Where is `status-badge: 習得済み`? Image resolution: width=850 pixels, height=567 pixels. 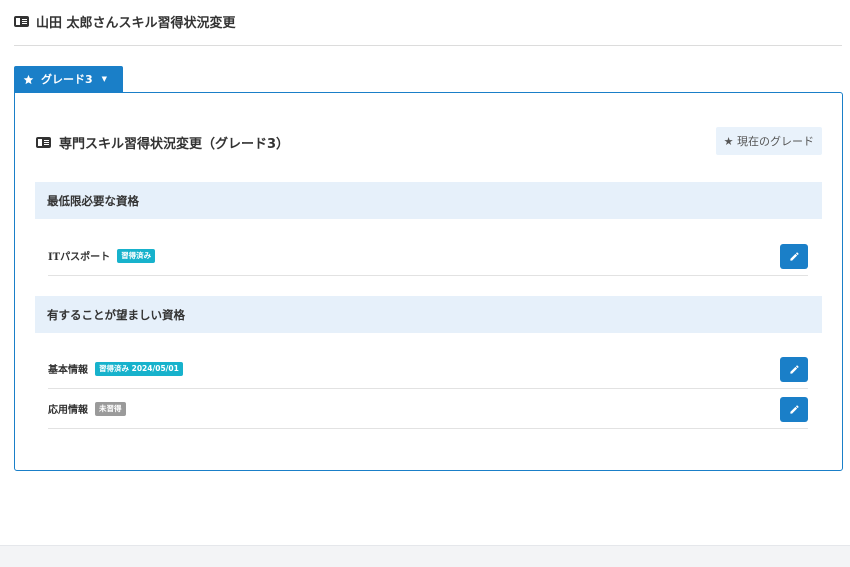
status-badge: 習得済み is located at coordinates (136, 255).